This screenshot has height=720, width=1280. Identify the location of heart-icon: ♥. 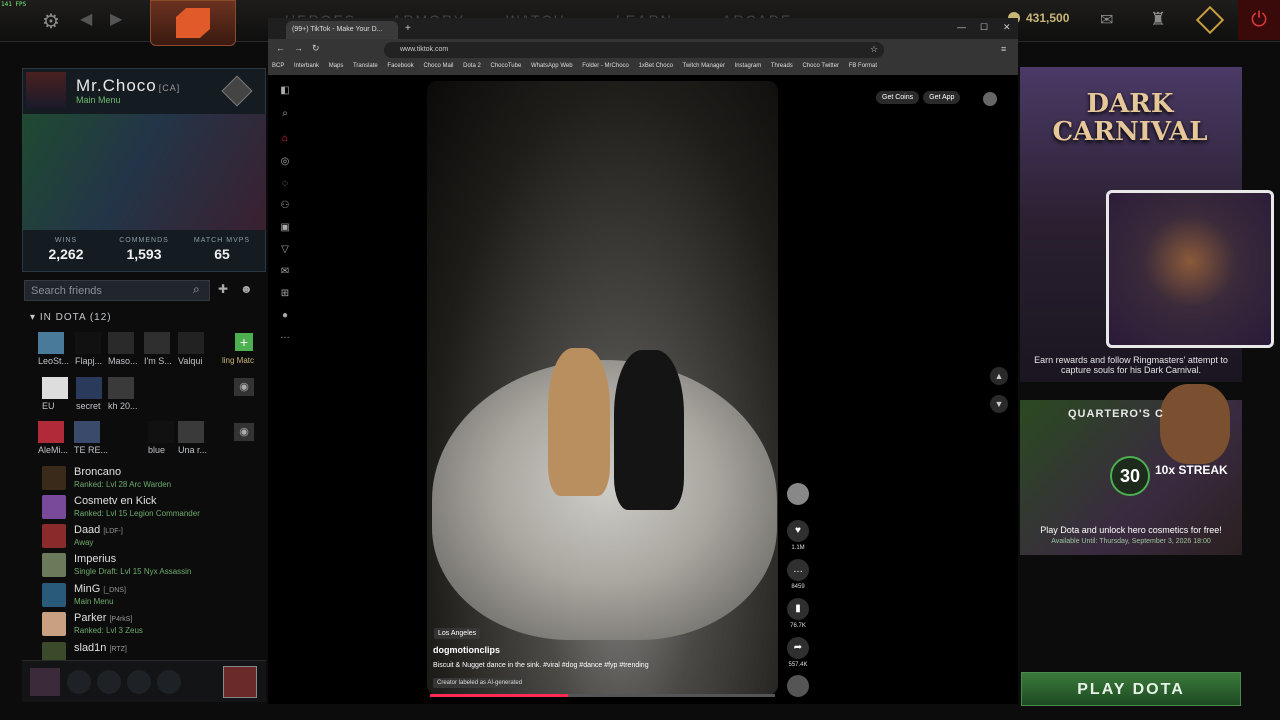
(798, 531).